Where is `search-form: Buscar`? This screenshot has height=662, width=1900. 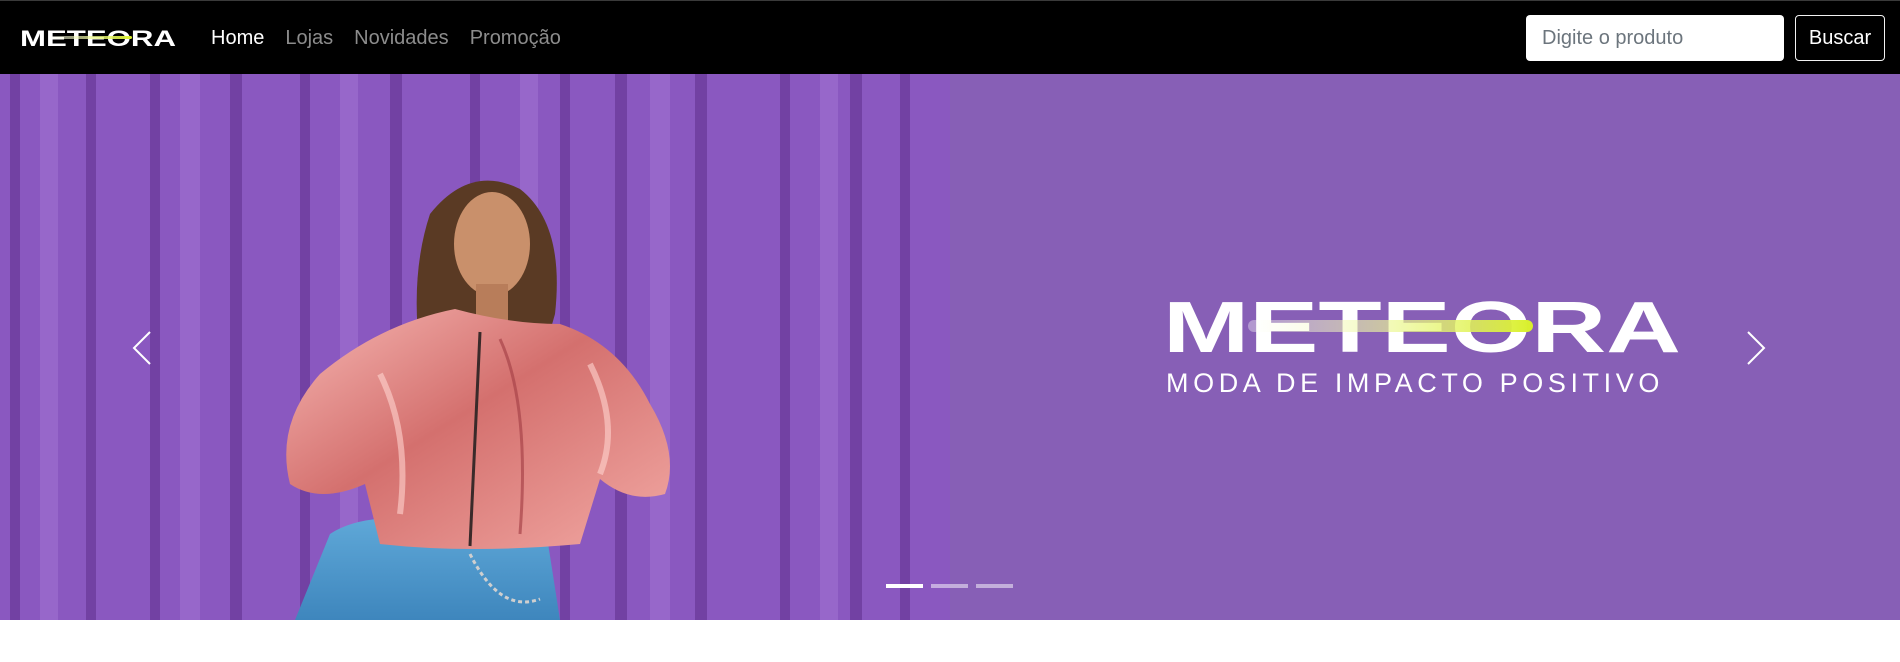
search-form: Buscar is located at coordinates (1705, 38).